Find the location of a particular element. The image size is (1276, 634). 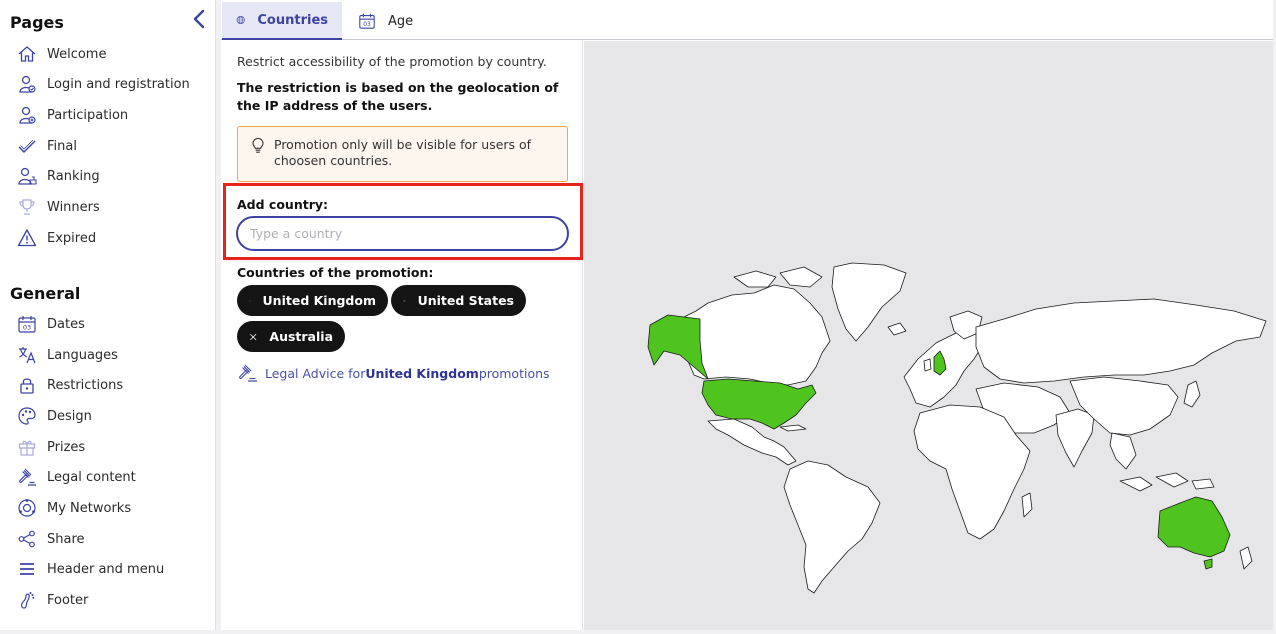

sidebar-item-my-networks: My Networks is located at coordinates (73, 508).